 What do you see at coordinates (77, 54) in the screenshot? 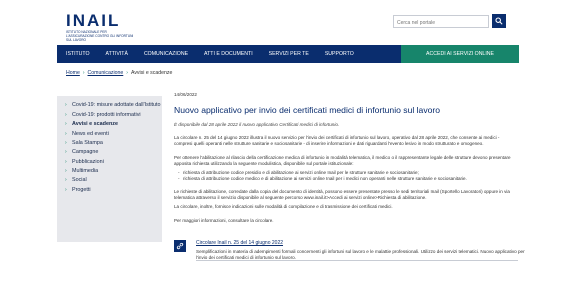
I see `nav-item-istituto: ISTITUTO` at bounding box center [77, 54].